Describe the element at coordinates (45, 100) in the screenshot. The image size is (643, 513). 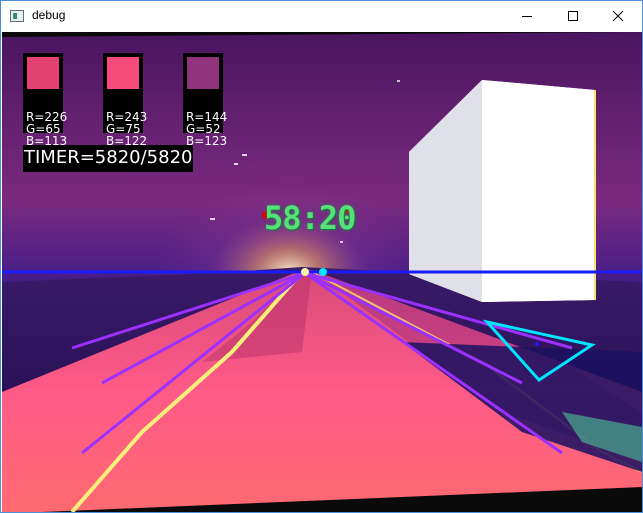
I see `color-swatch-1: R=226 G=65 B=113` at that location.